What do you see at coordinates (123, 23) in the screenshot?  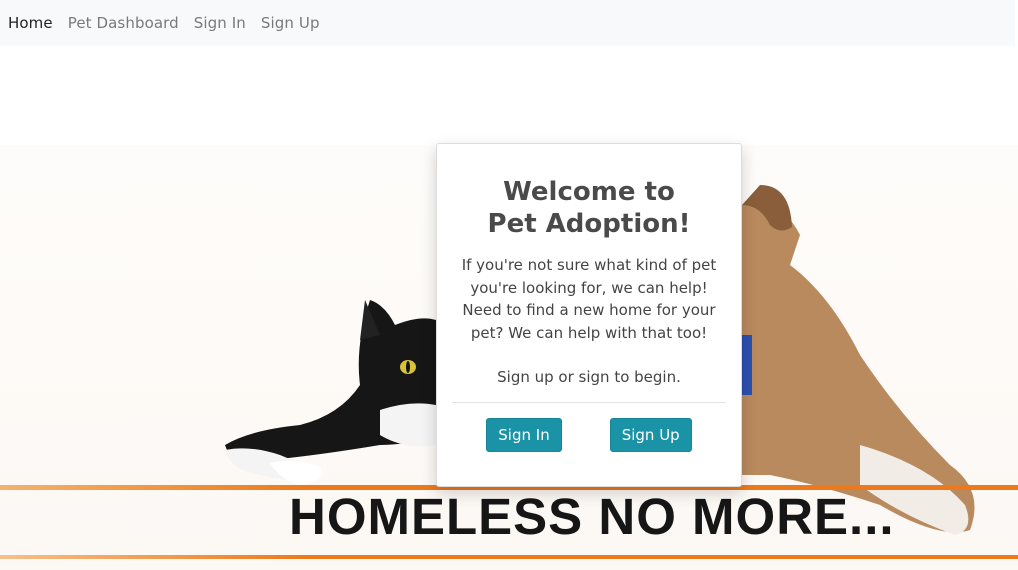 I see `nav-pet-dashboard-link: Pet Dashboard` at bounding box center [123, 23].